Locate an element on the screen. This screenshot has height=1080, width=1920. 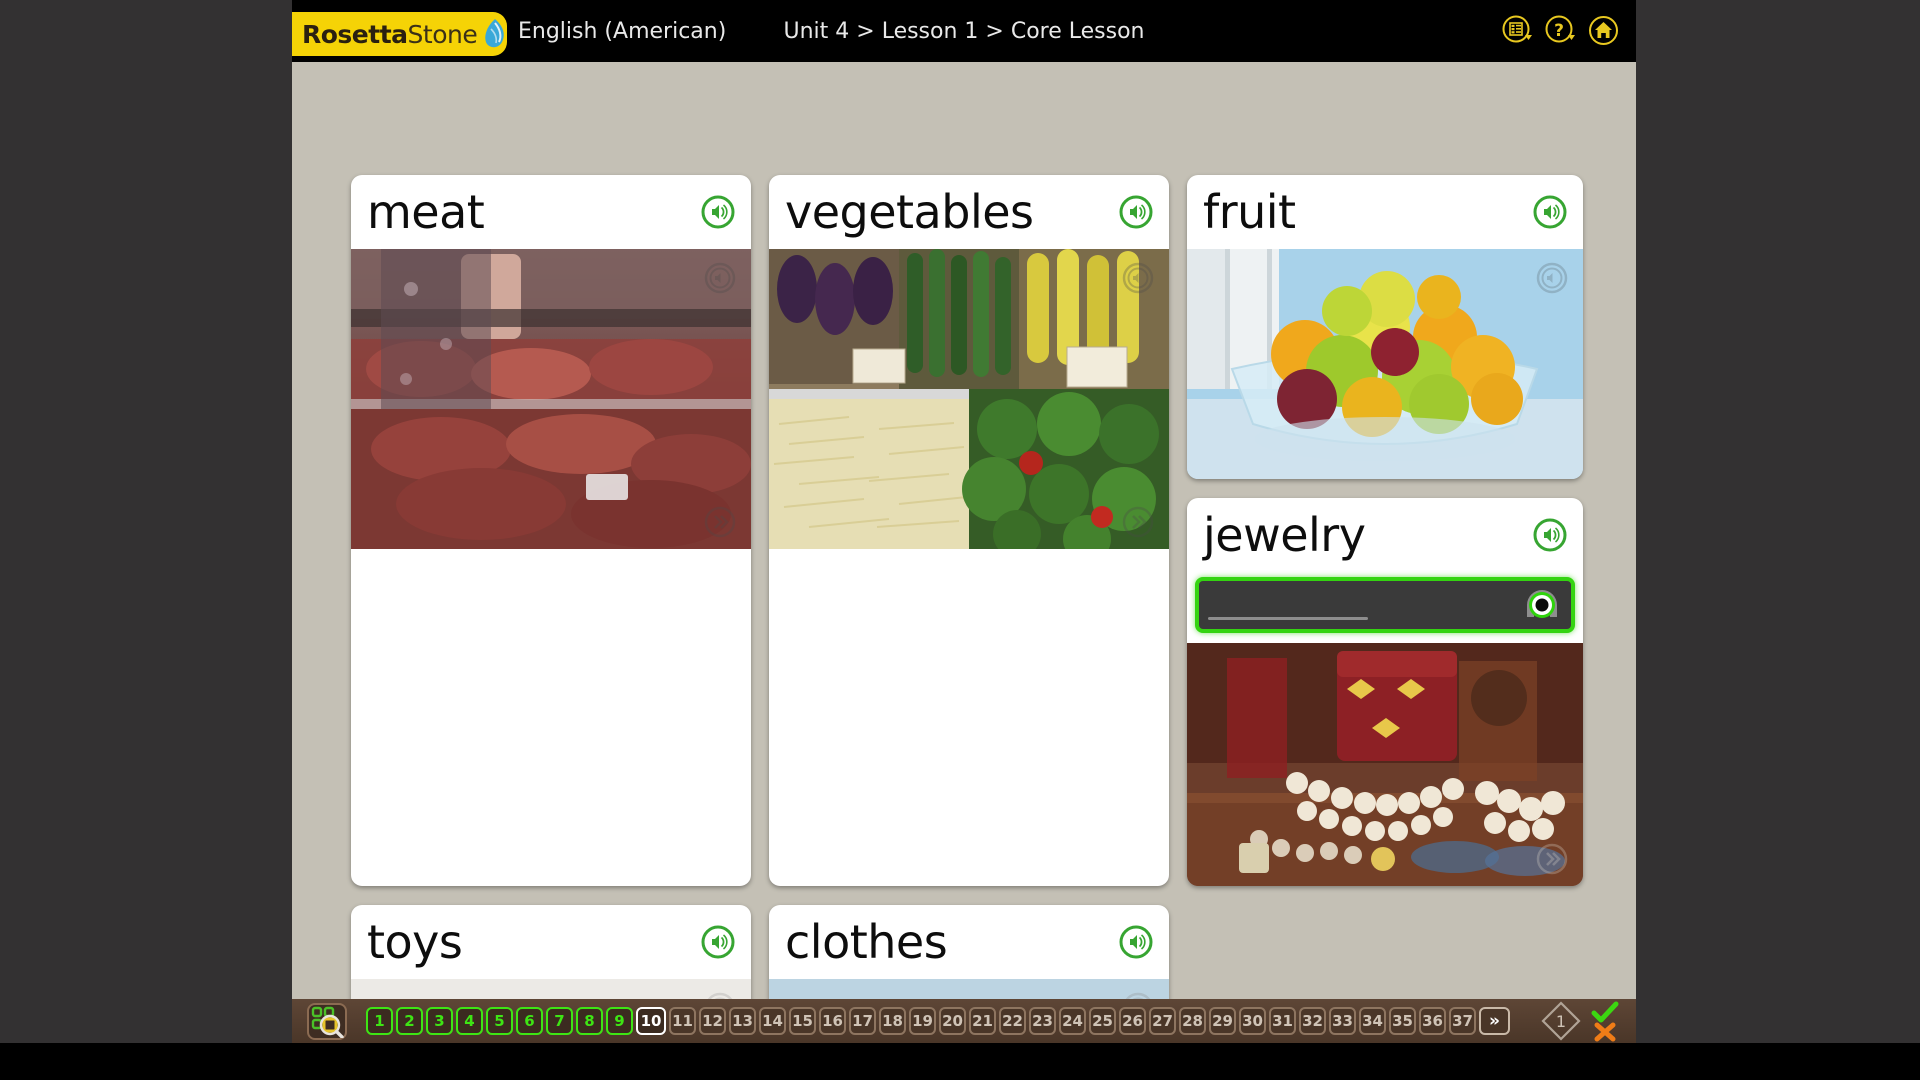
card-meat: meat is located at coordinates (551, 530).